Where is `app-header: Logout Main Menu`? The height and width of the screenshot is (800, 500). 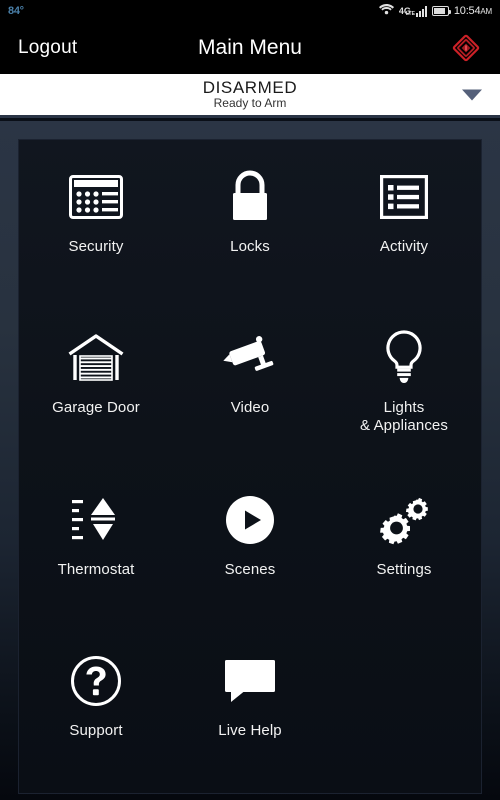
app-header: Logout Main Menu is located at coordinates (250, 48).